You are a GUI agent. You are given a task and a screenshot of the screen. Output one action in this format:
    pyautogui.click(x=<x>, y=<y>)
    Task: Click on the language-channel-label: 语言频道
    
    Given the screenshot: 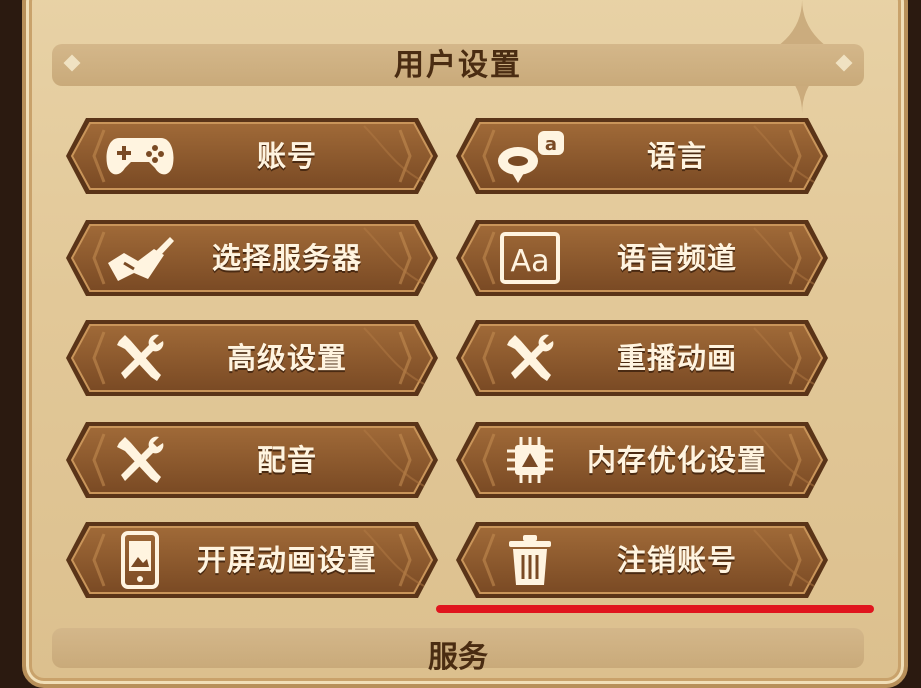 What is the action you would take?
    pyautogui.click(x=676, y=258)
    